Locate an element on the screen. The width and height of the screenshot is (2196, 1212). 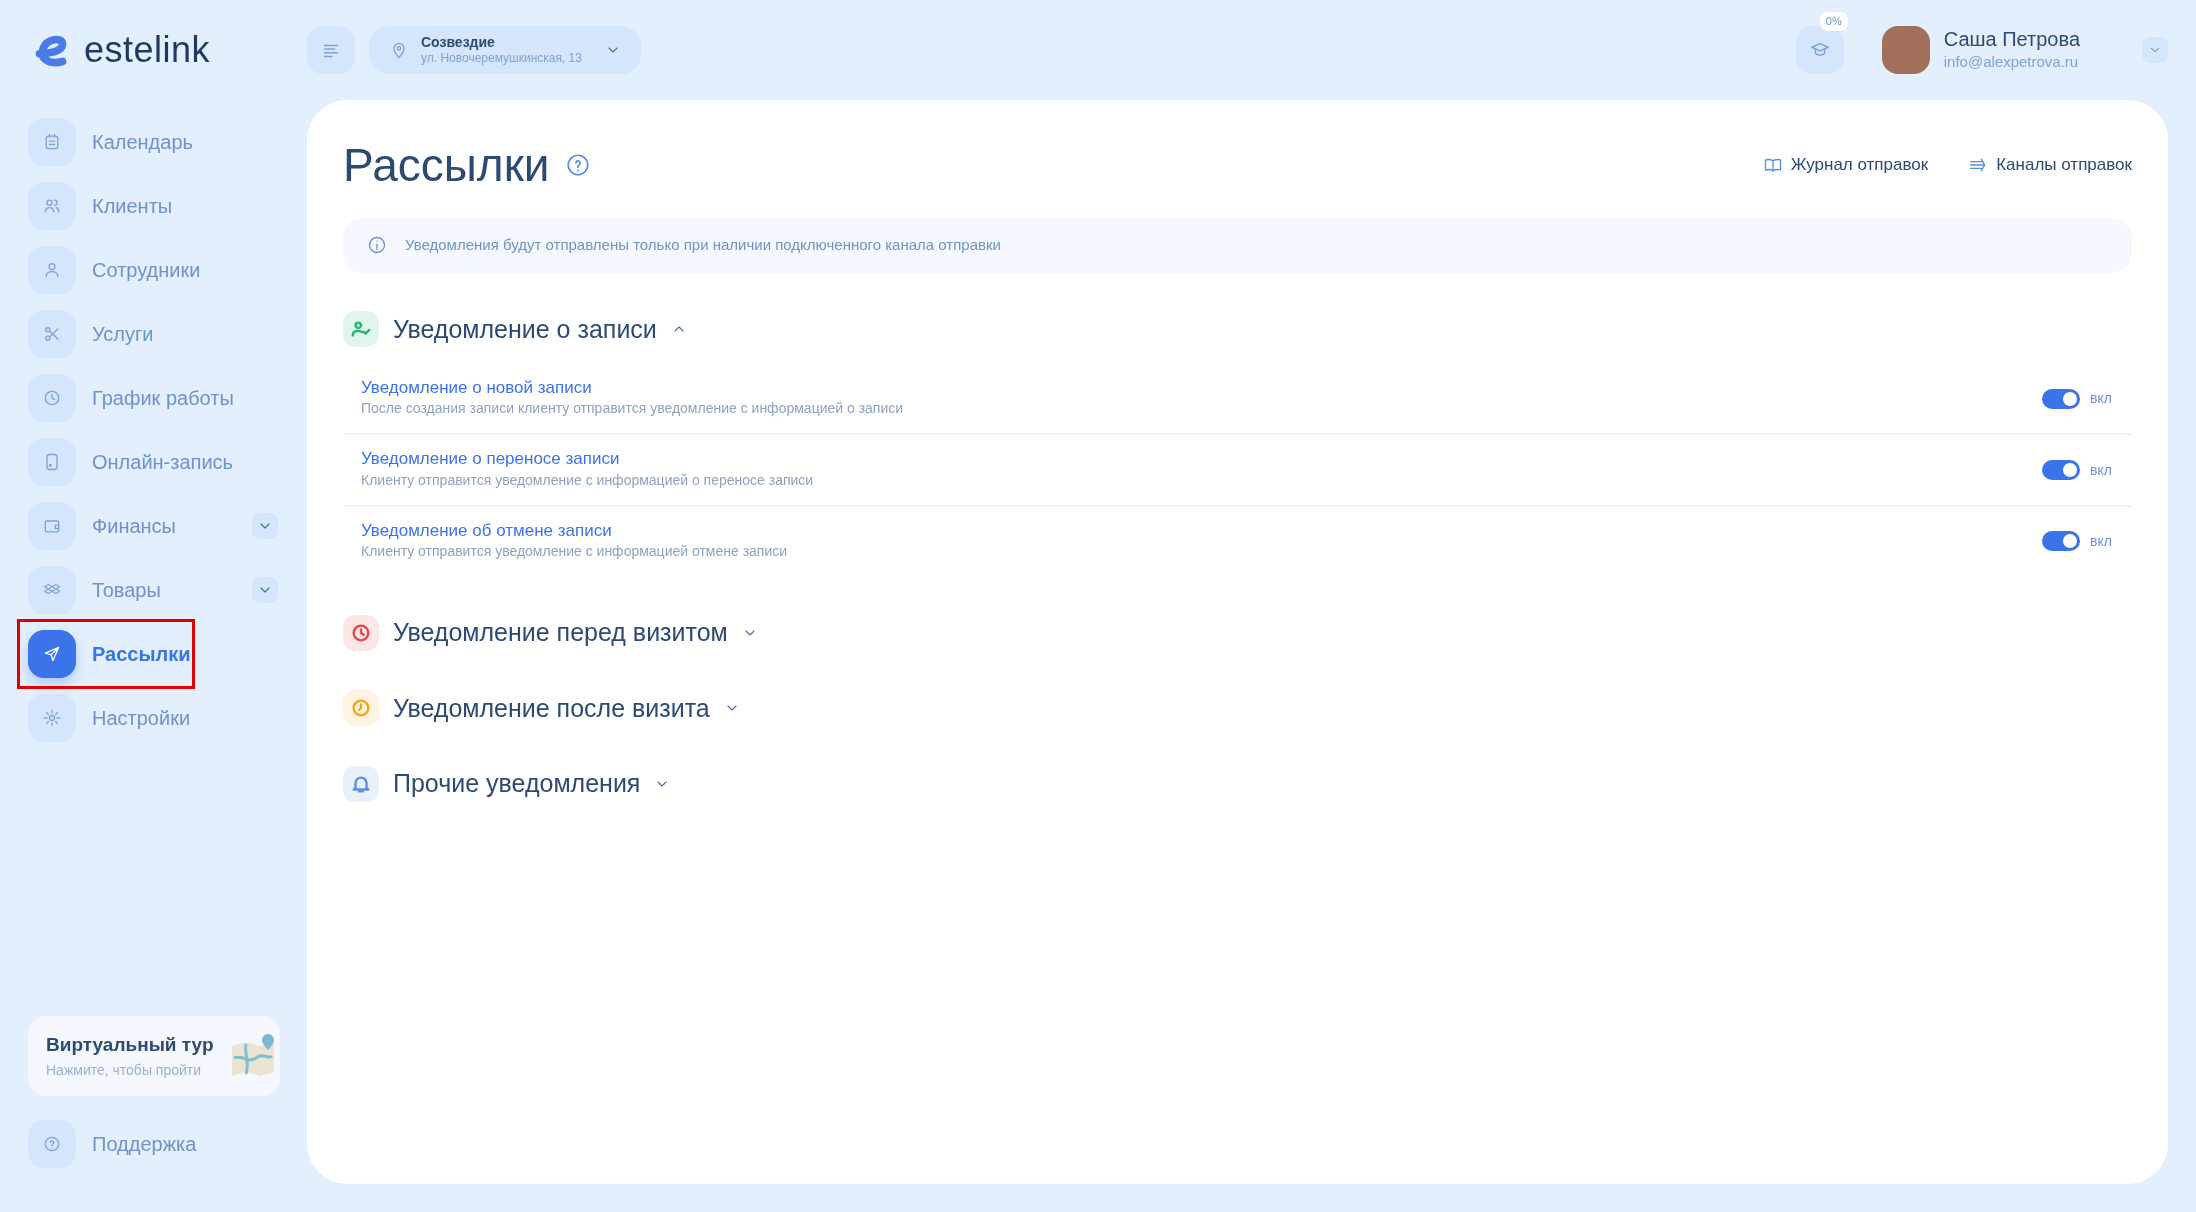
section-header: Уведомление о записи is located at coordinates (515, 329).